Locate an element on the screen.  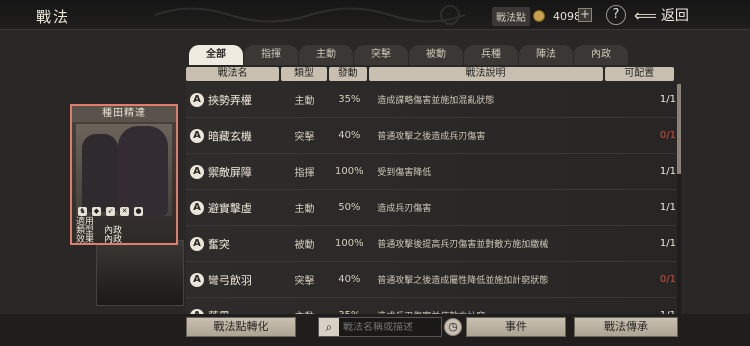
tactic-name: 挾勢弄權 is located at coordinates (229, 100).